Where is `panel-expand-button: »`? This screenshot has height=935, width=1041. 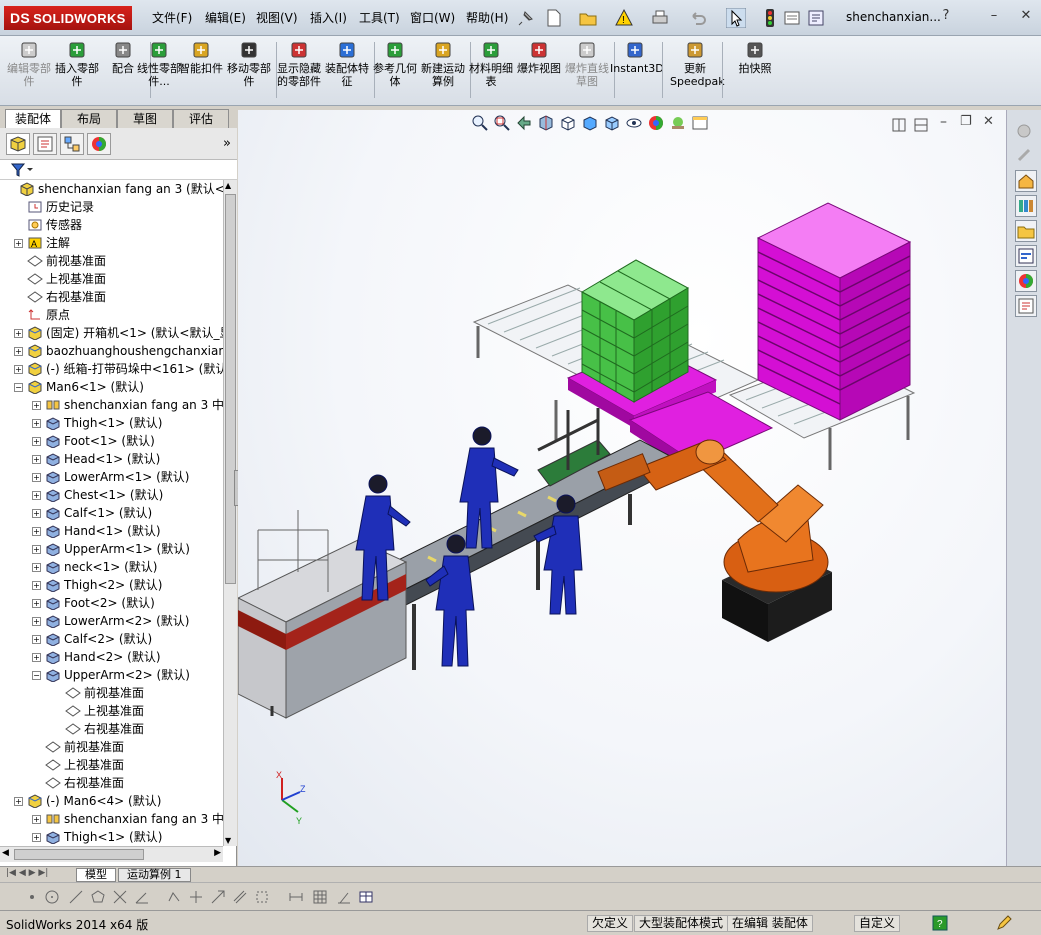
panel-expand-button: » is located at coordinates (227, 143).